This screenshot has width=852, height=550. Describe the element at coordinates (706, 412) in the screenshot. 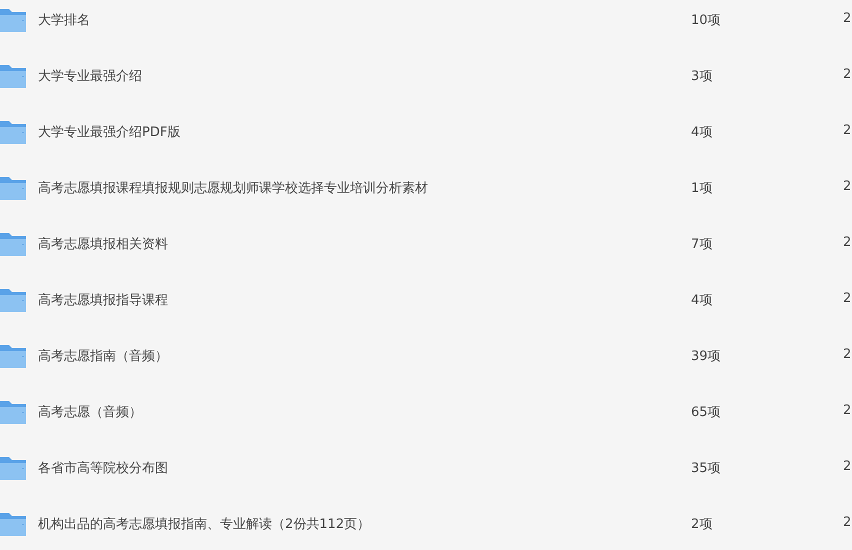

I see `item-count: 65项` at that location.